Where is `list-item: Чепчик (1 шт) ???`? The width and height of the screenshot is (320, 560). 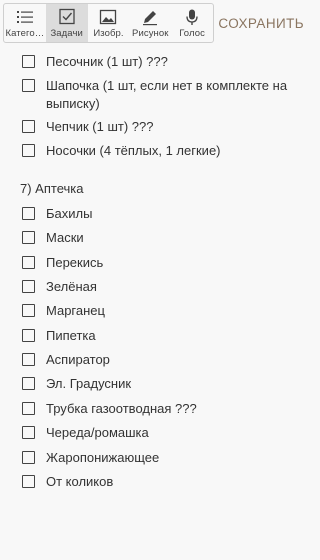 list-item: Чепчик (1 шт) ??? is located at coordinates (82, 127).